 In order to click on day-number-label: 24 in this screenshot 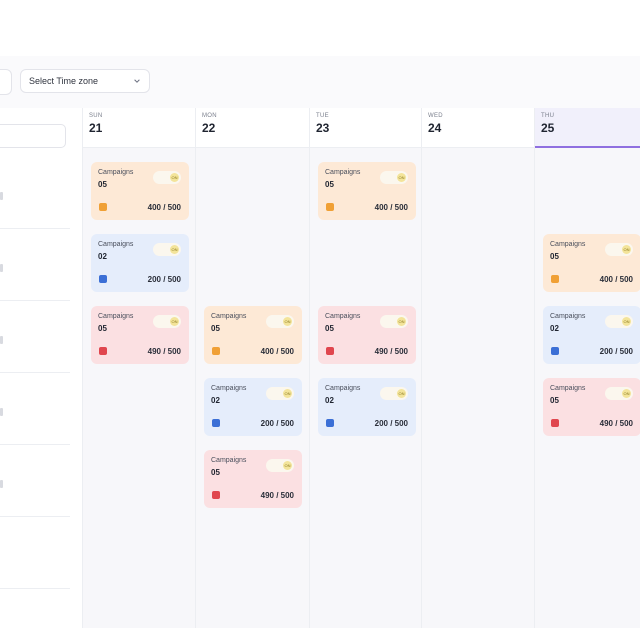, I will do `click(435, 128)`.